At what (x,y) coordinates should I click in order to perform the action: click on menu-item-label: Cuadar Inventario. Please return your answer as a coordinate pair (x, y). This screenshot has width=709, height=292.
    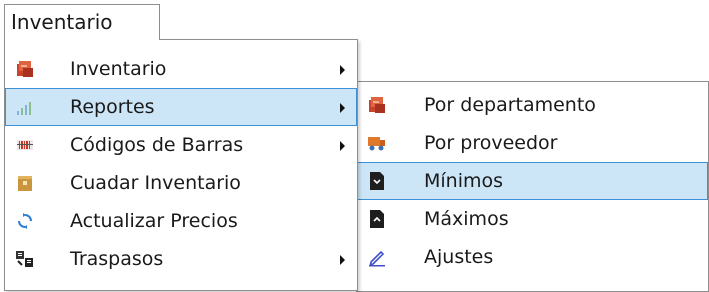
    Looking at the image, I should click on (155, 183).